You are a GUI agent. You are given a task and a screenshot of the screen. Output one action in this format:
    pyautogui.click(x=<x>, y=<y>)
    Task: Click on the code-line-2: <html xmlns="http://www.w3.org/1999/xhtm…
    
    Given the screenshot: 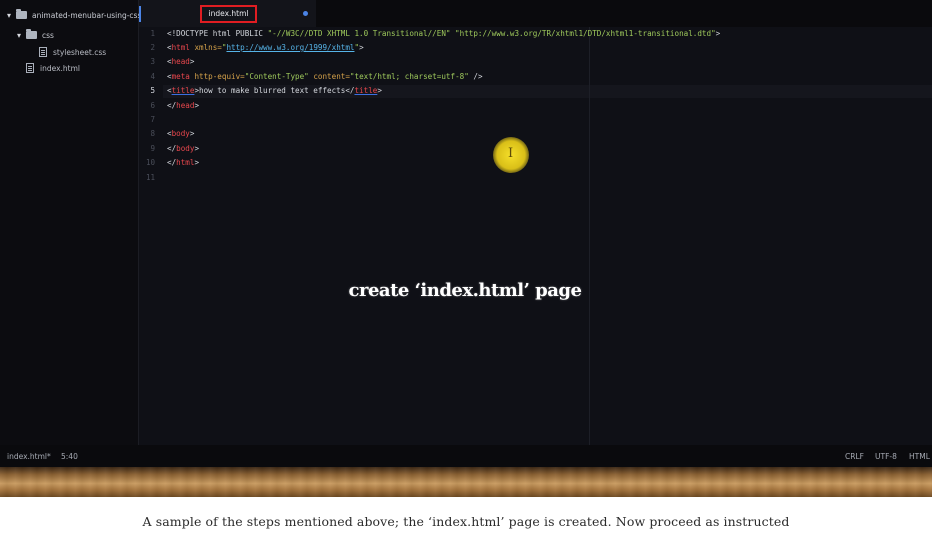 What is the action you would take?
    pyautogui.click(x=265, y=47)
    